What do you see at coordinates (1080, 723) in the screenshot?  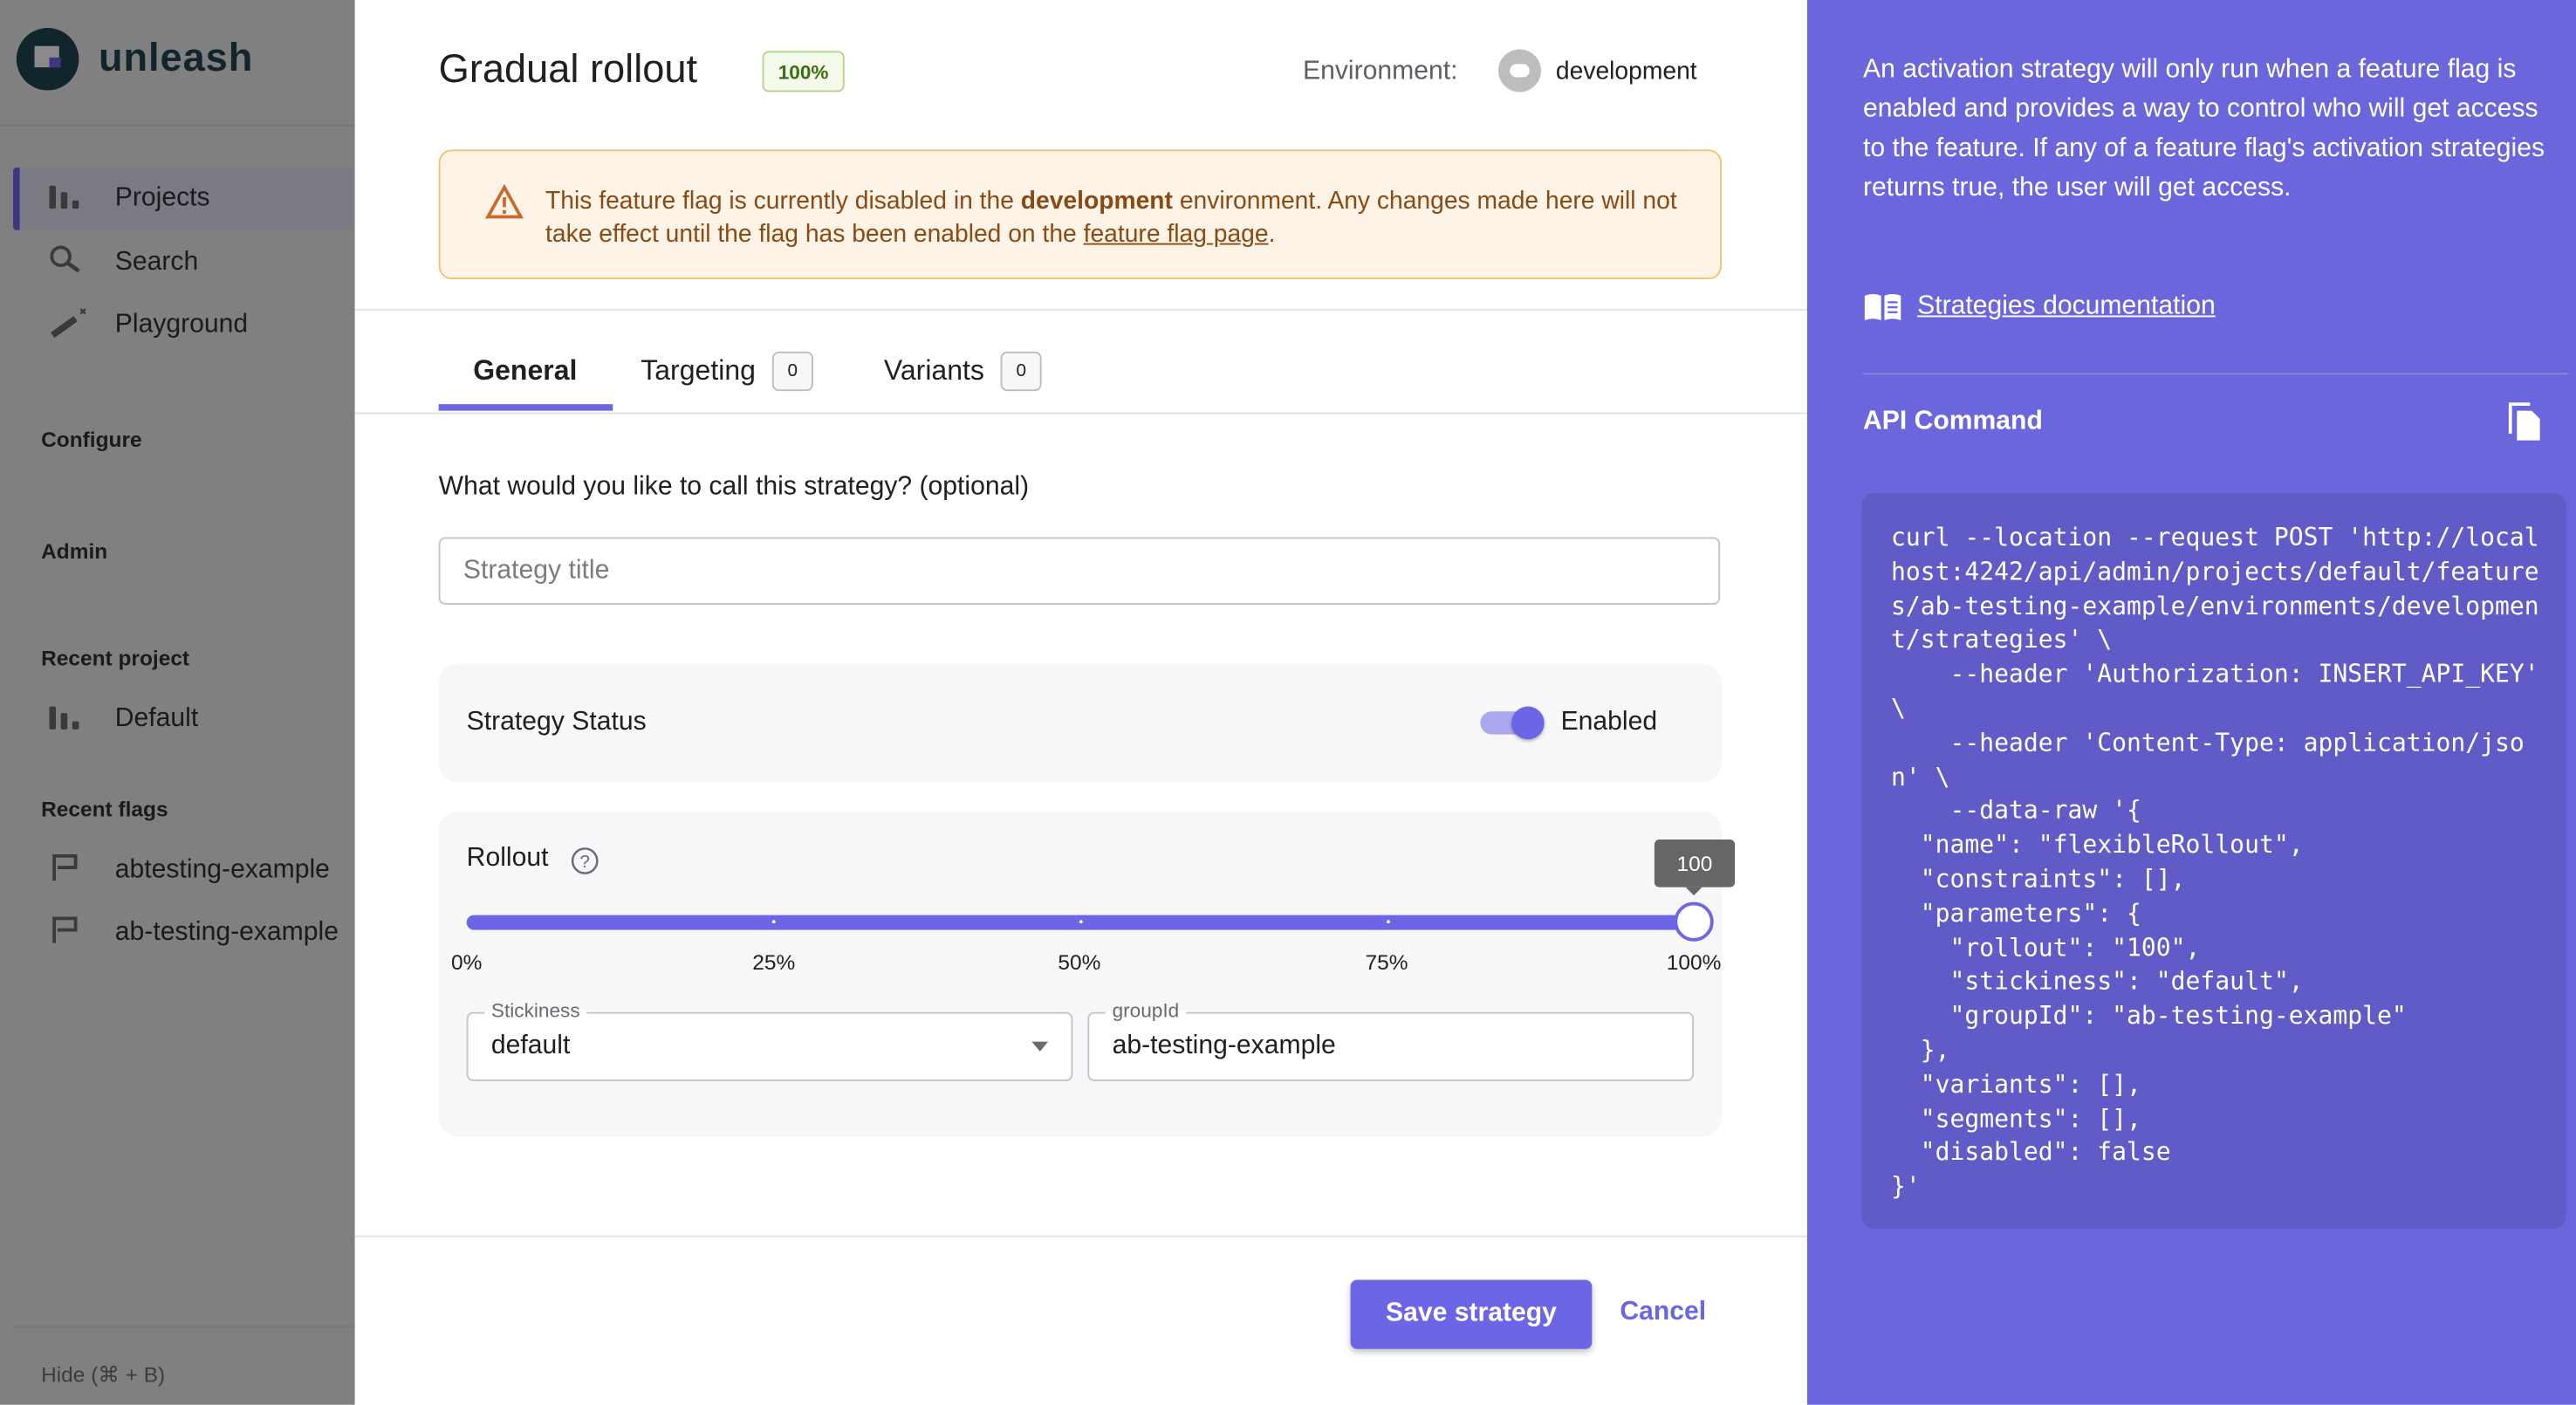 I see `strategy-status-card: Strategy Status Enabled` at bounding box center [1080, 723].